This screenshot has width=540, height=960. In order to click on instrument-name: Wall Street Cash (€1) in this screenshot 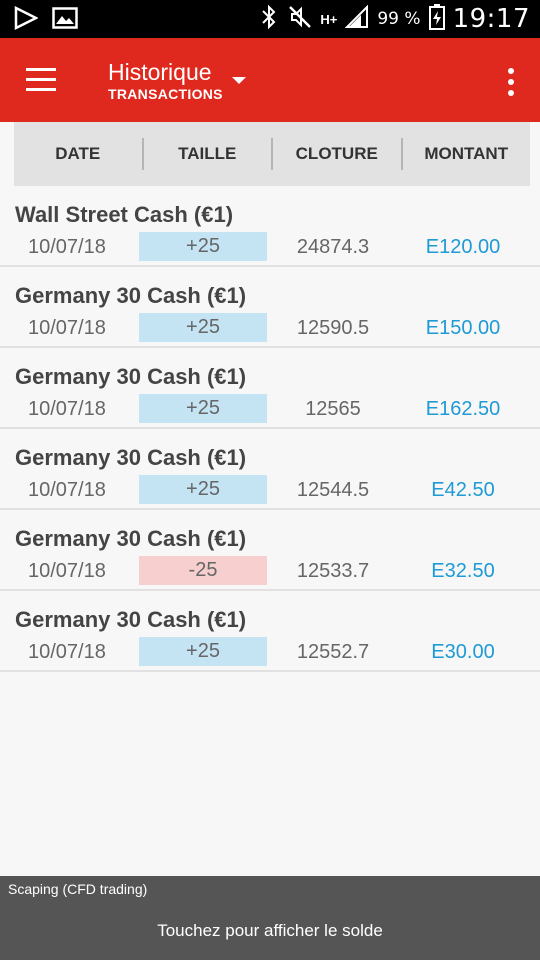, I will do `click(124, 214)`.